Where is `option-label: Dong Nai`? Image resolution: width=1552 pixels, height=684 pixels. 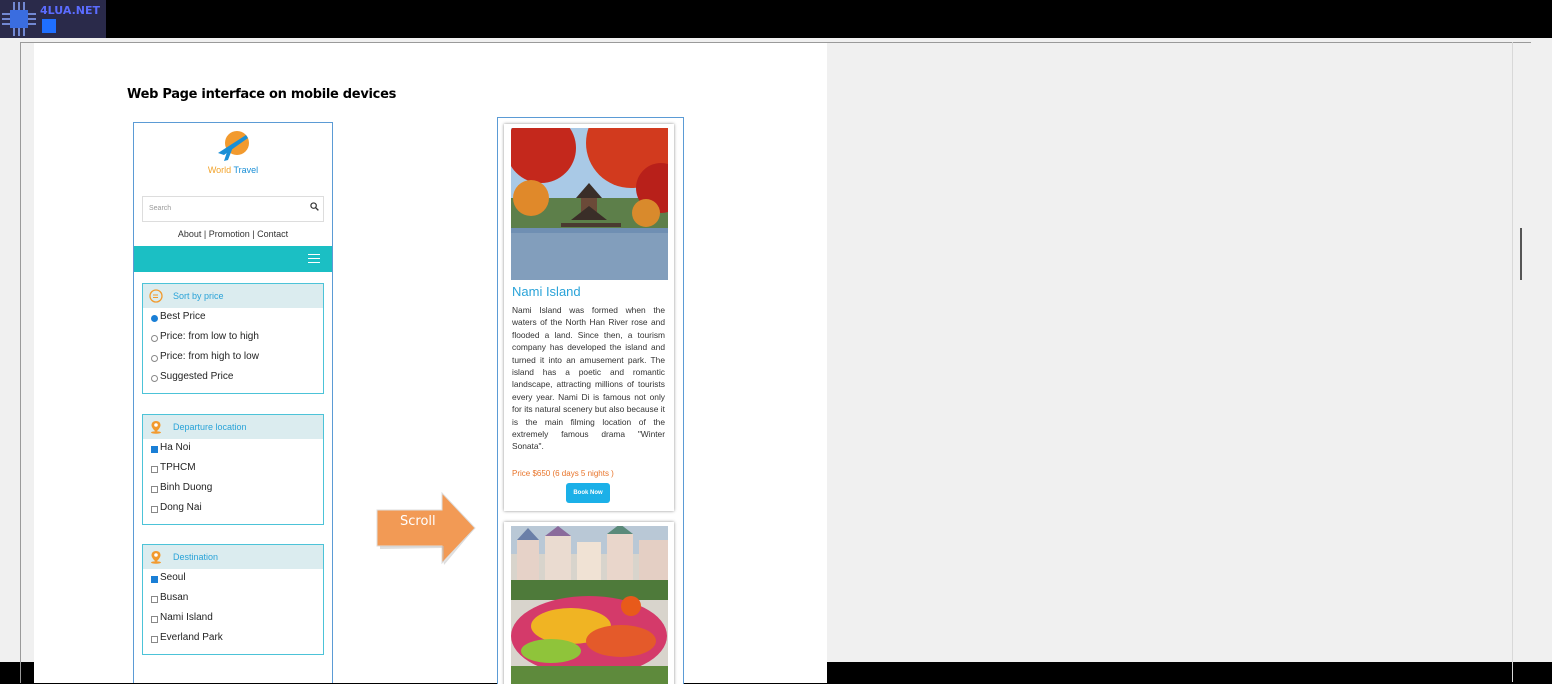
option-label: Dong Nai is located at coordinates (181, 507).